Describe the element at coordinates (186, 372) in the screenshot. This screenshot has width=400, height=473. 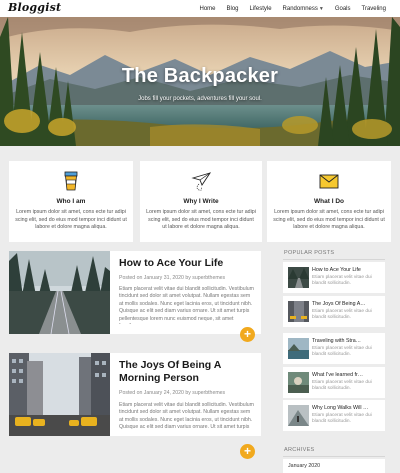
I see `post-title: The Joys Of Being A Morning Person` at that location.